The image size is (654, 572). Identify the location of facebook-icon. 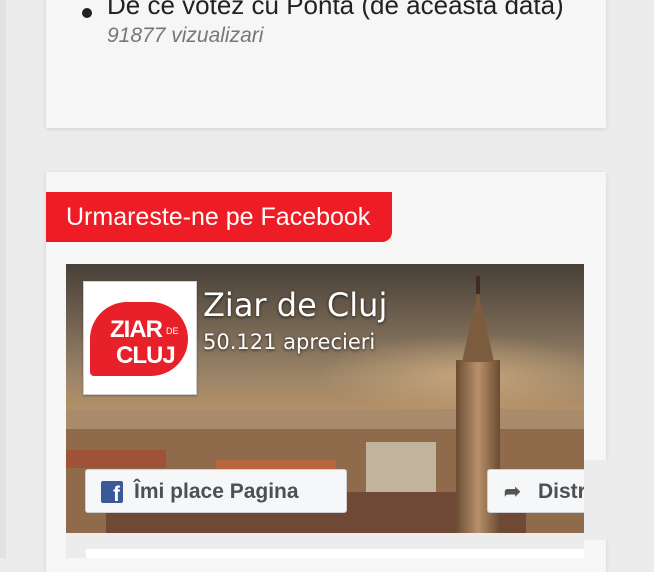
(112, 493).